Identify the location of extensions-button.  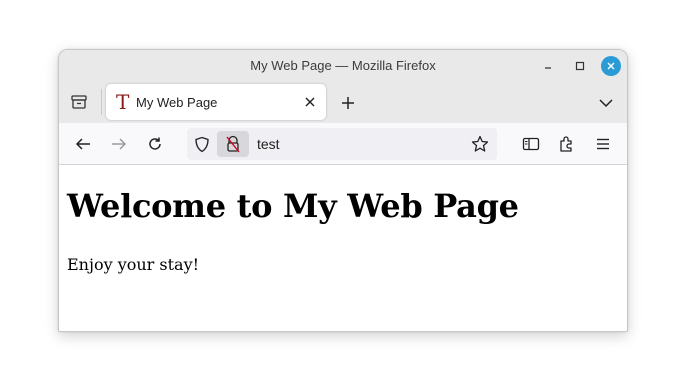
(567, 144).